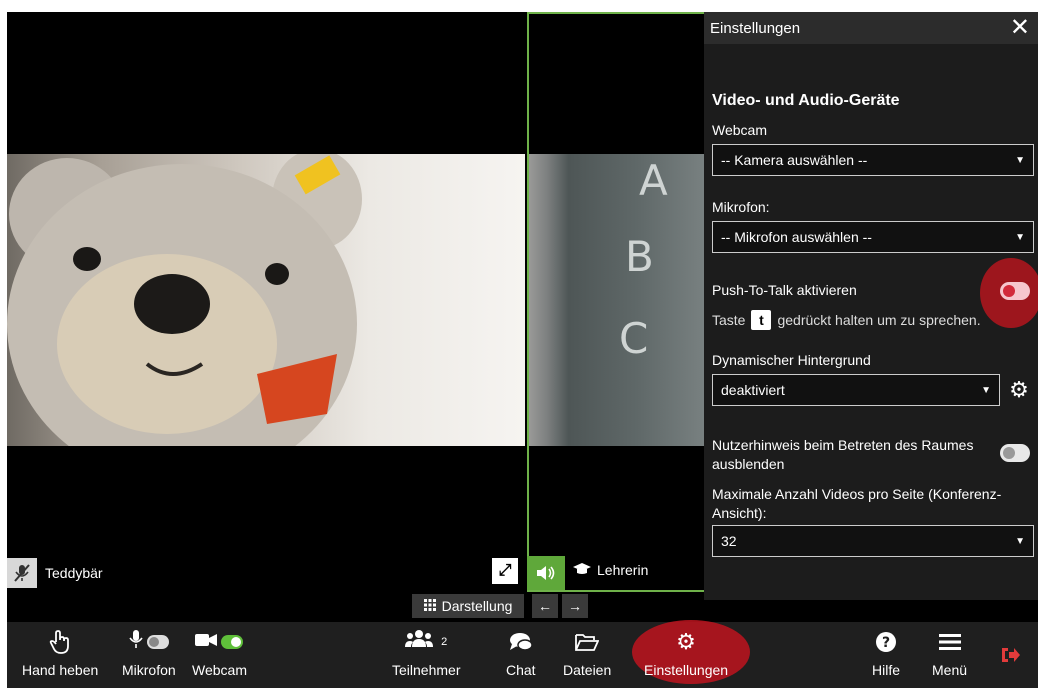 Image resolution: width=1038 pixels, height=688 pixels. I want to click on layout-button: Darstellung, so click(468, 606).